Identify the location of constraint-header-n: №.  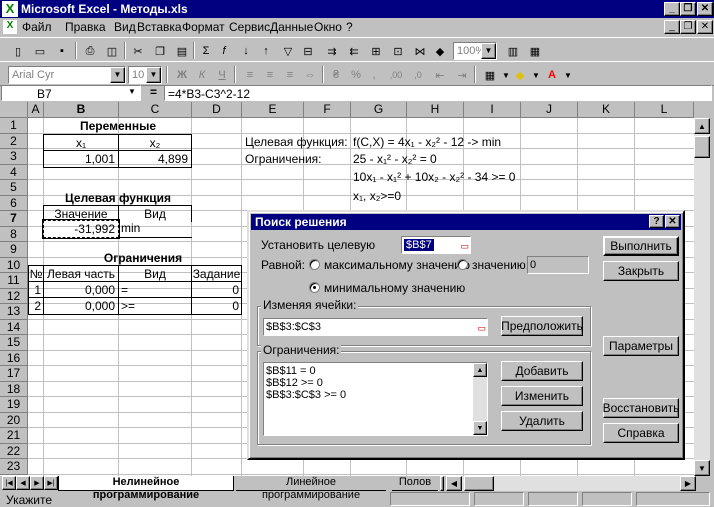
(36, 273).